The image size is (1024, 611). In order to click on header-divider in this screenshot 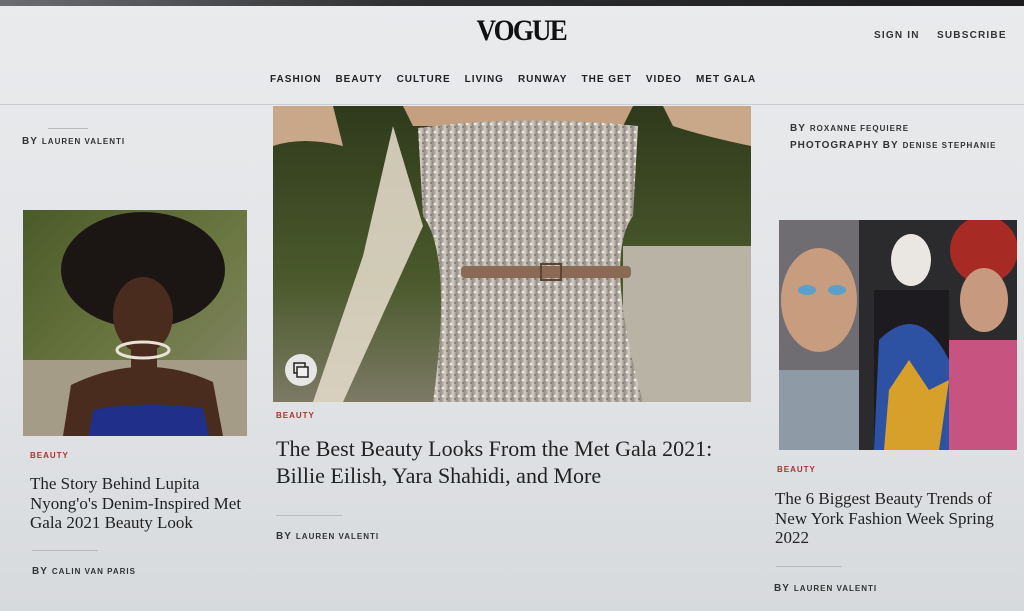, I will do `click(512, 104)`.